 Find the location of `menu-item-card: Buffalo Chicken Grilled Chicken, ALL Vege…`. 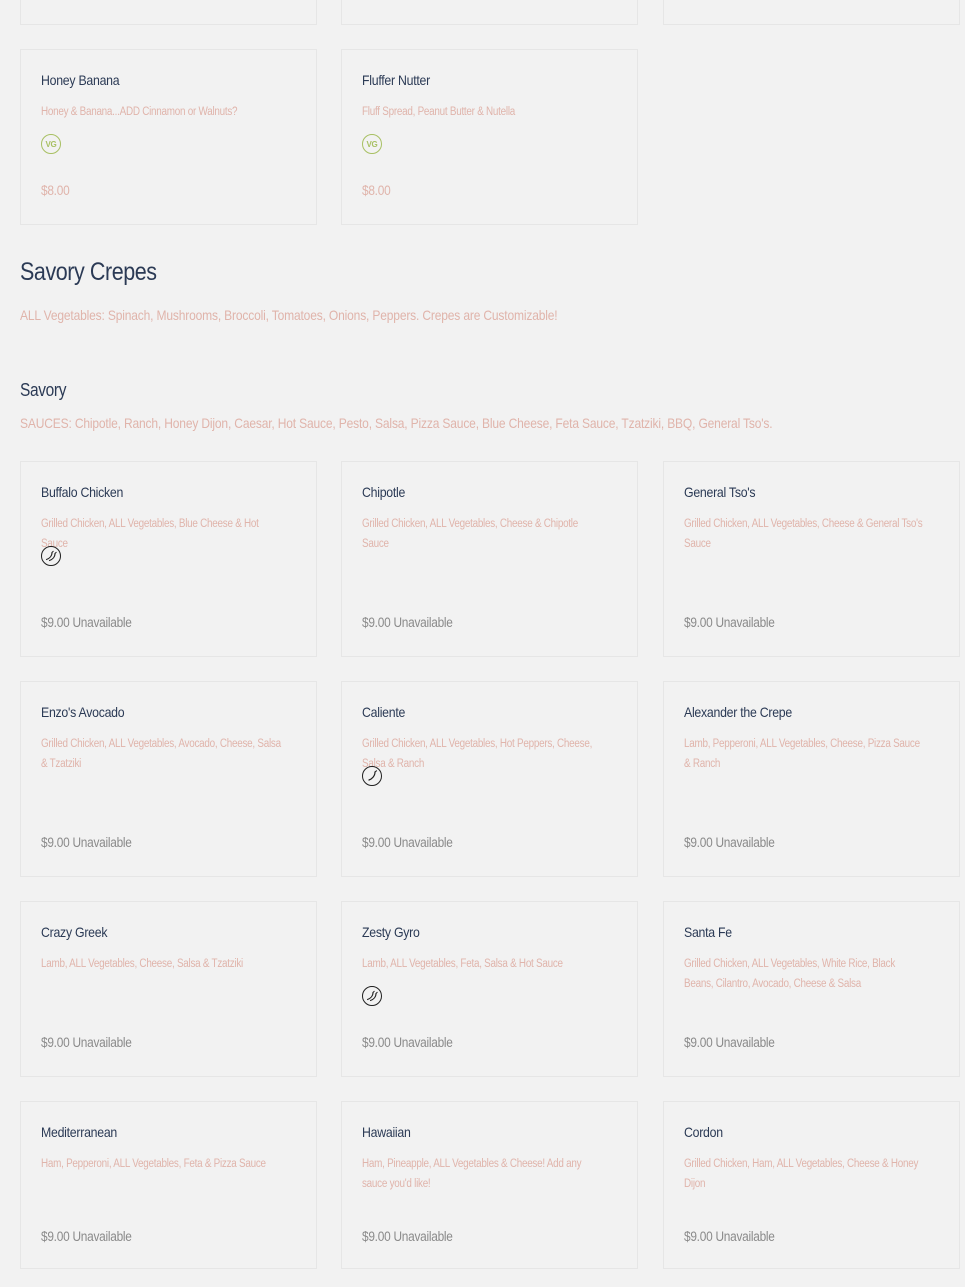

menu-item-card: Buffalo Chicken Grilled Chicken, ALL Vege… is located at coordinates (168, 559).